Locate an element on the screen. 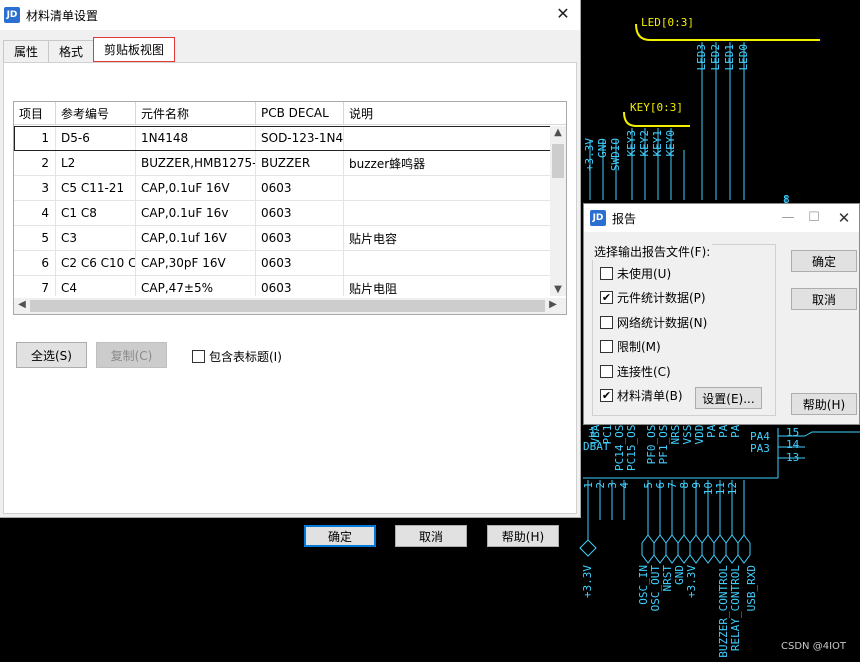  grid-header: 项目 参考编号 元件名称 PCB DECAL 说明 is located at coordinates (290, 113).